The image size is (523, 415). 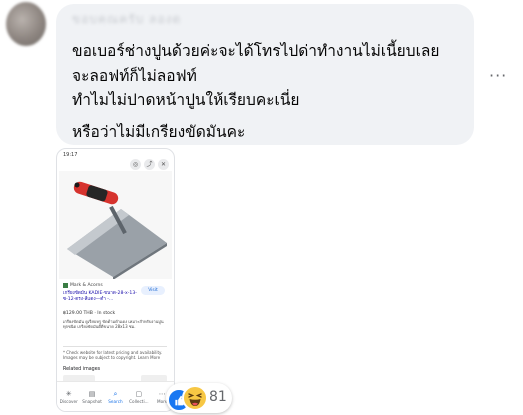 I want to click on trowel-image, so click(x=117, y=230).